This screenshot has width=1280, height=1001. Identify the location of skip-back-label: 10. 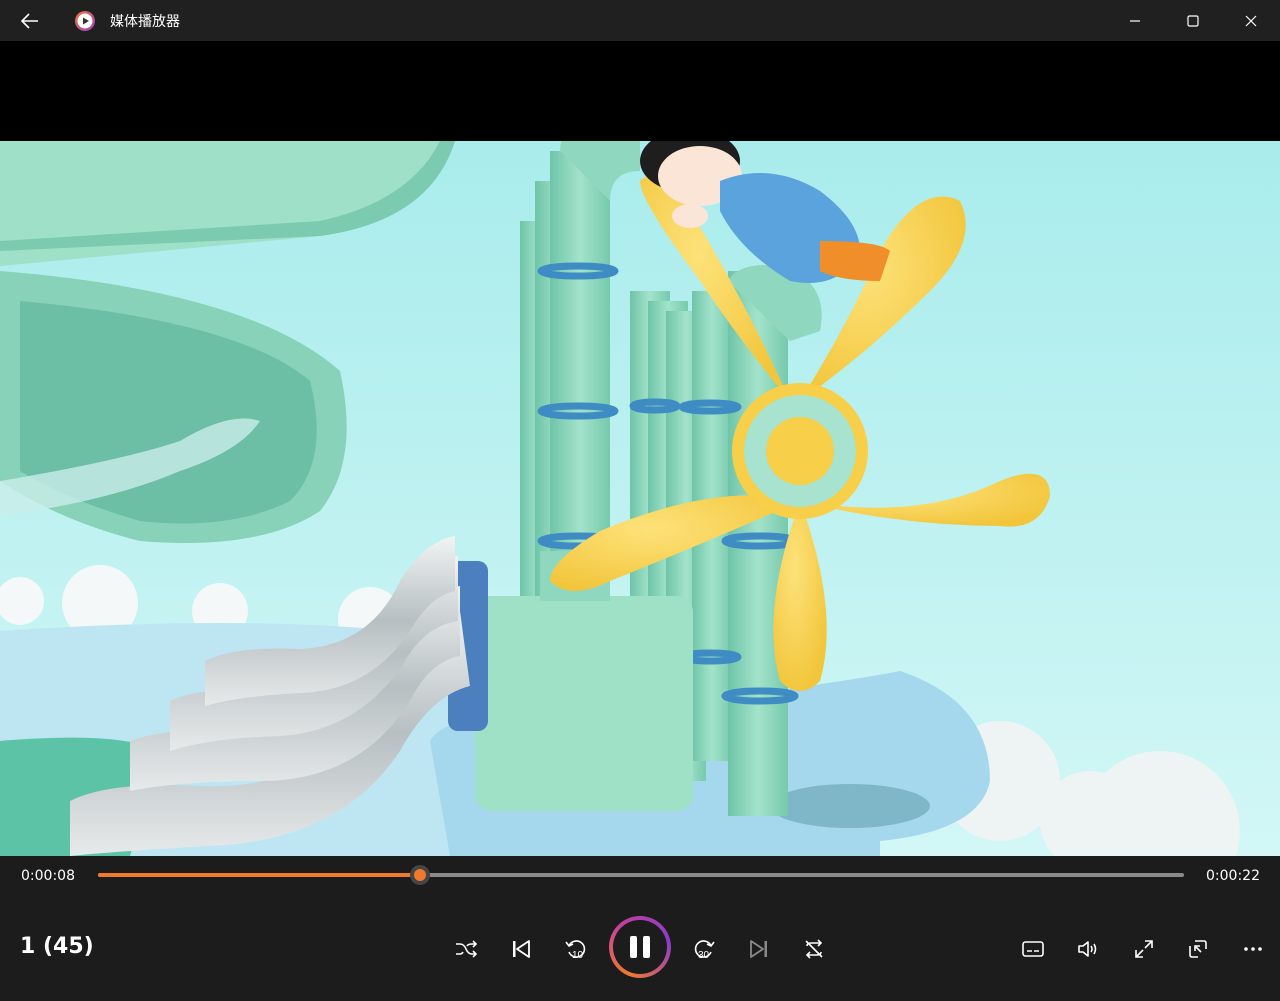
(578, 955).